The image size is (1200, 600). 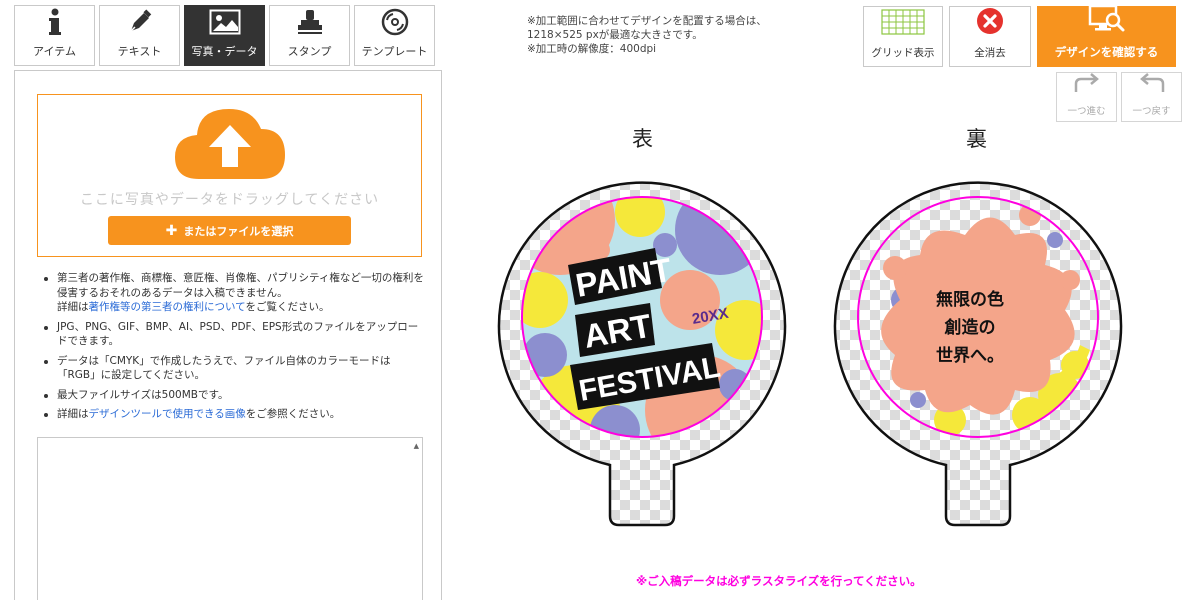 I want to click on front-label: 表, so click(x=642, y=139).